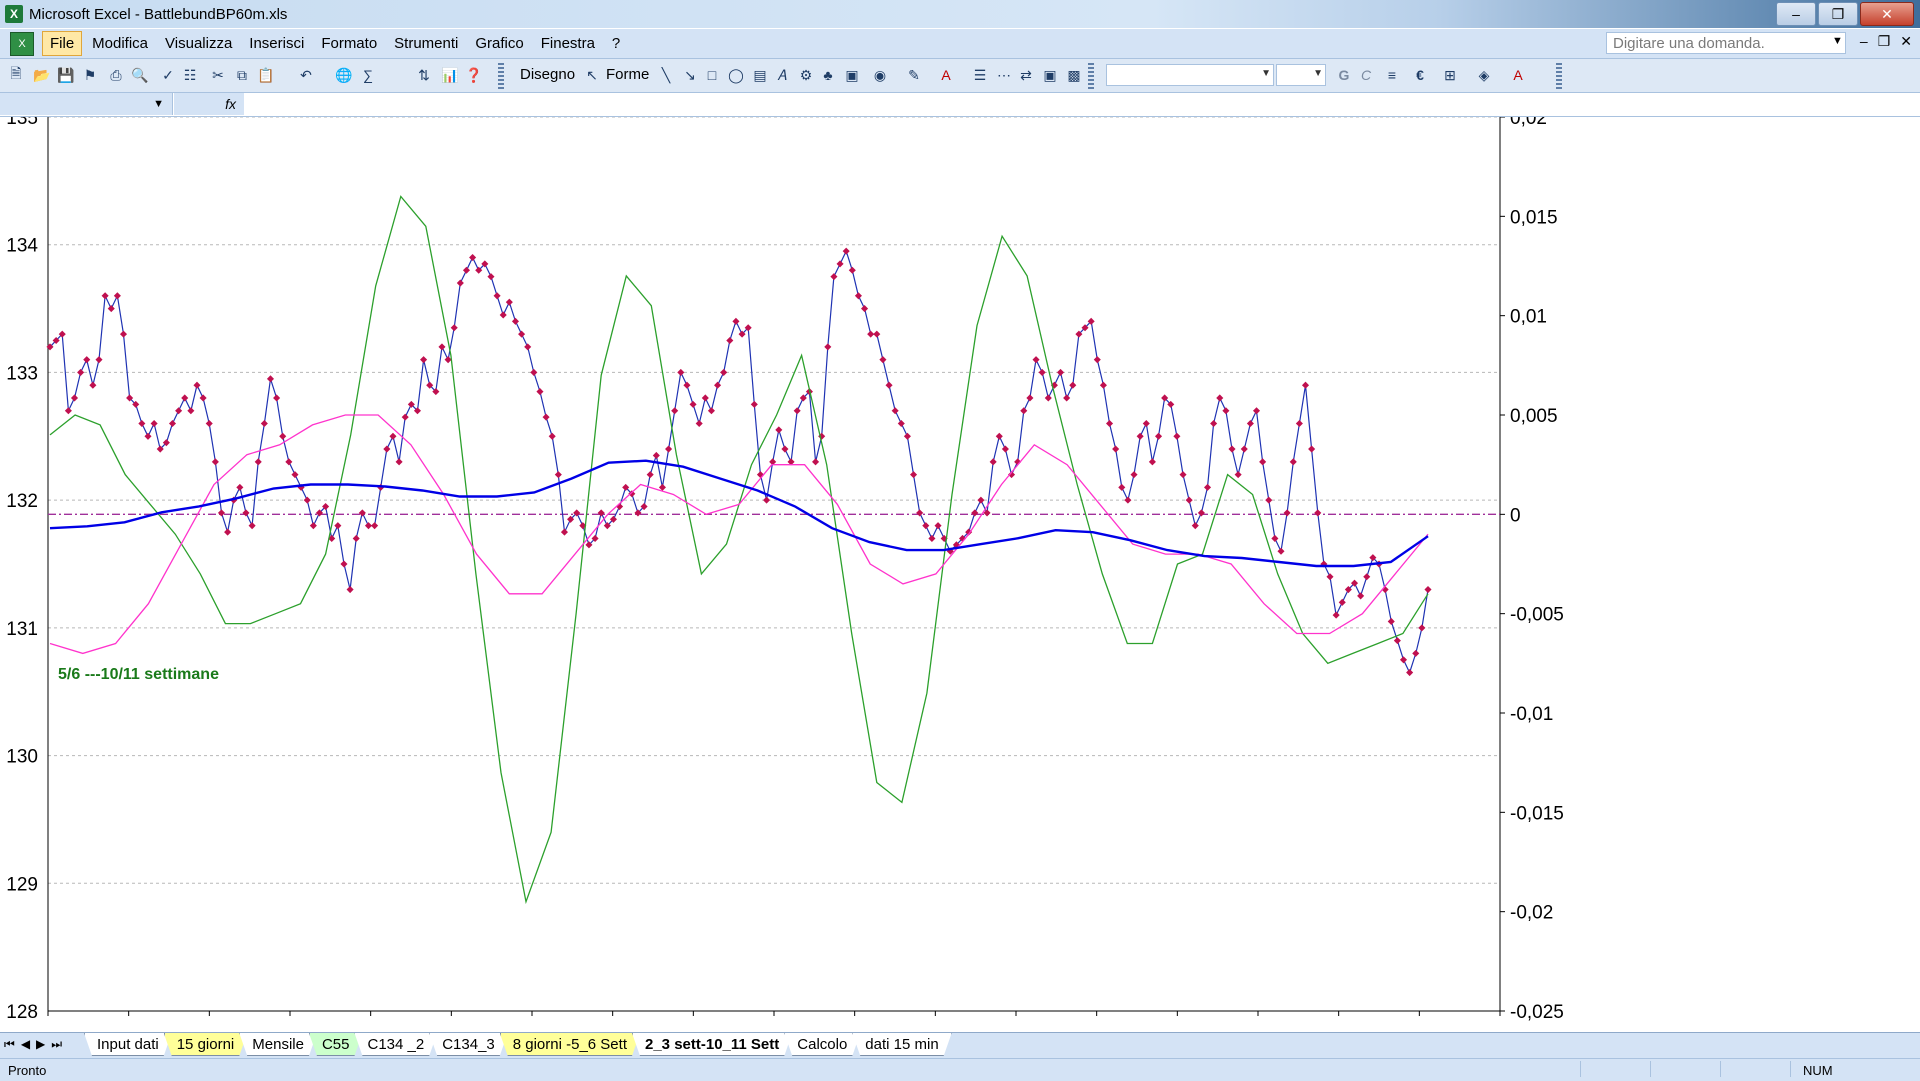 This screenshot has height=1081, width=1920. What do you see at coordinates (206, 1044) in the screenshot?
I see `sheet-tab-15-giorni: 15 giorni` at bounding box center [206, 1044].